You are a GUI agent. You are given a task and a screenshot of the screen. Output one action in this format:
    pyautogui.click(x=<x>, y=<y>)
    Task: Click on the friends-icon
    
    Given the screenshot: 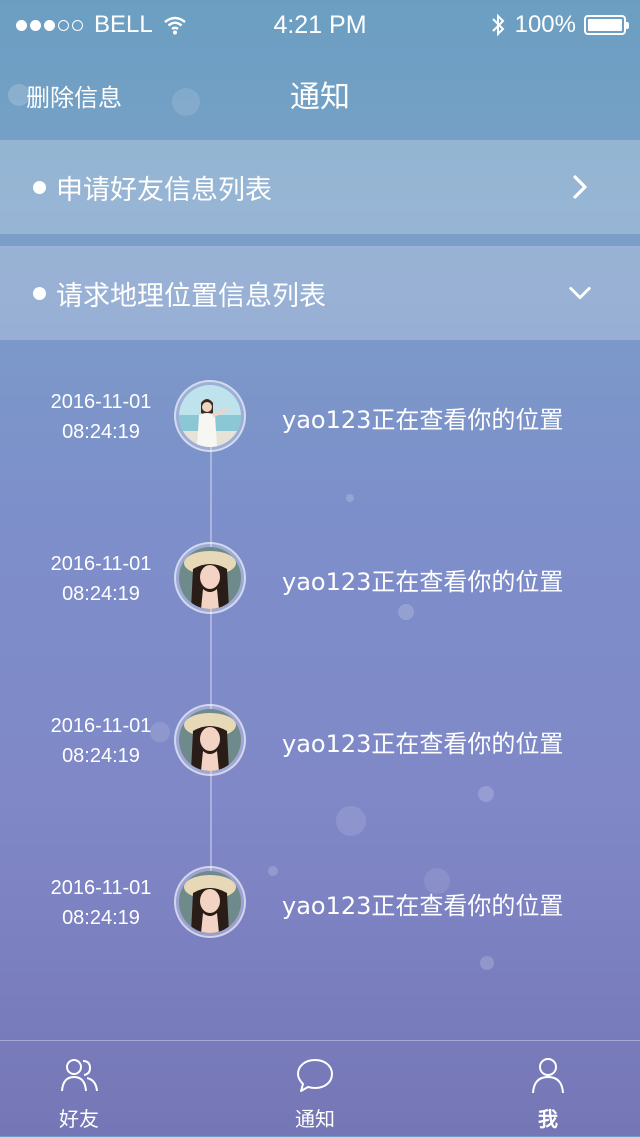 What is the action you would take?
    pyautogui.click(x=79, y=1075)
    